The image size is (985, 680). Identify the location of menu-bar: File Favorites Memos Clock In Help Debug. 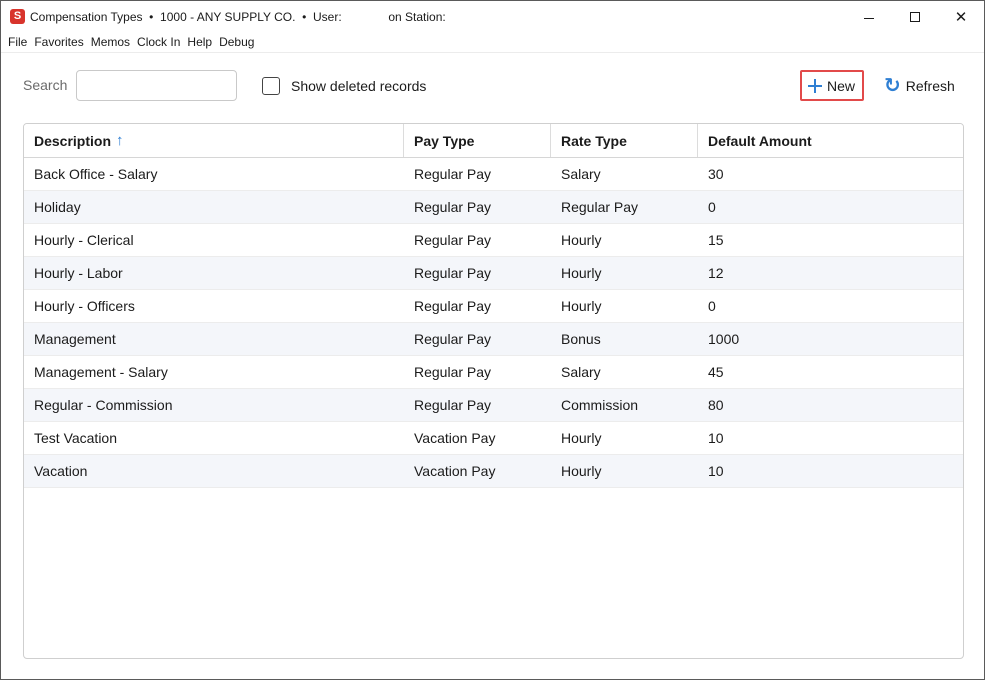
(129, 42).